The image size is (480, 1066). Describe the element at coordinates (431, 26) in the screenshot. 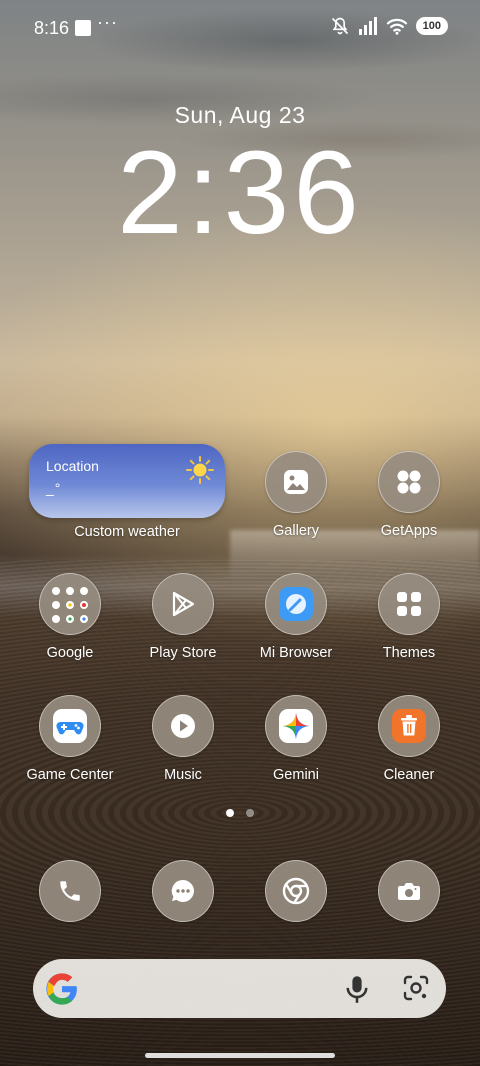

I see `battery-indicator: 100` at that location.